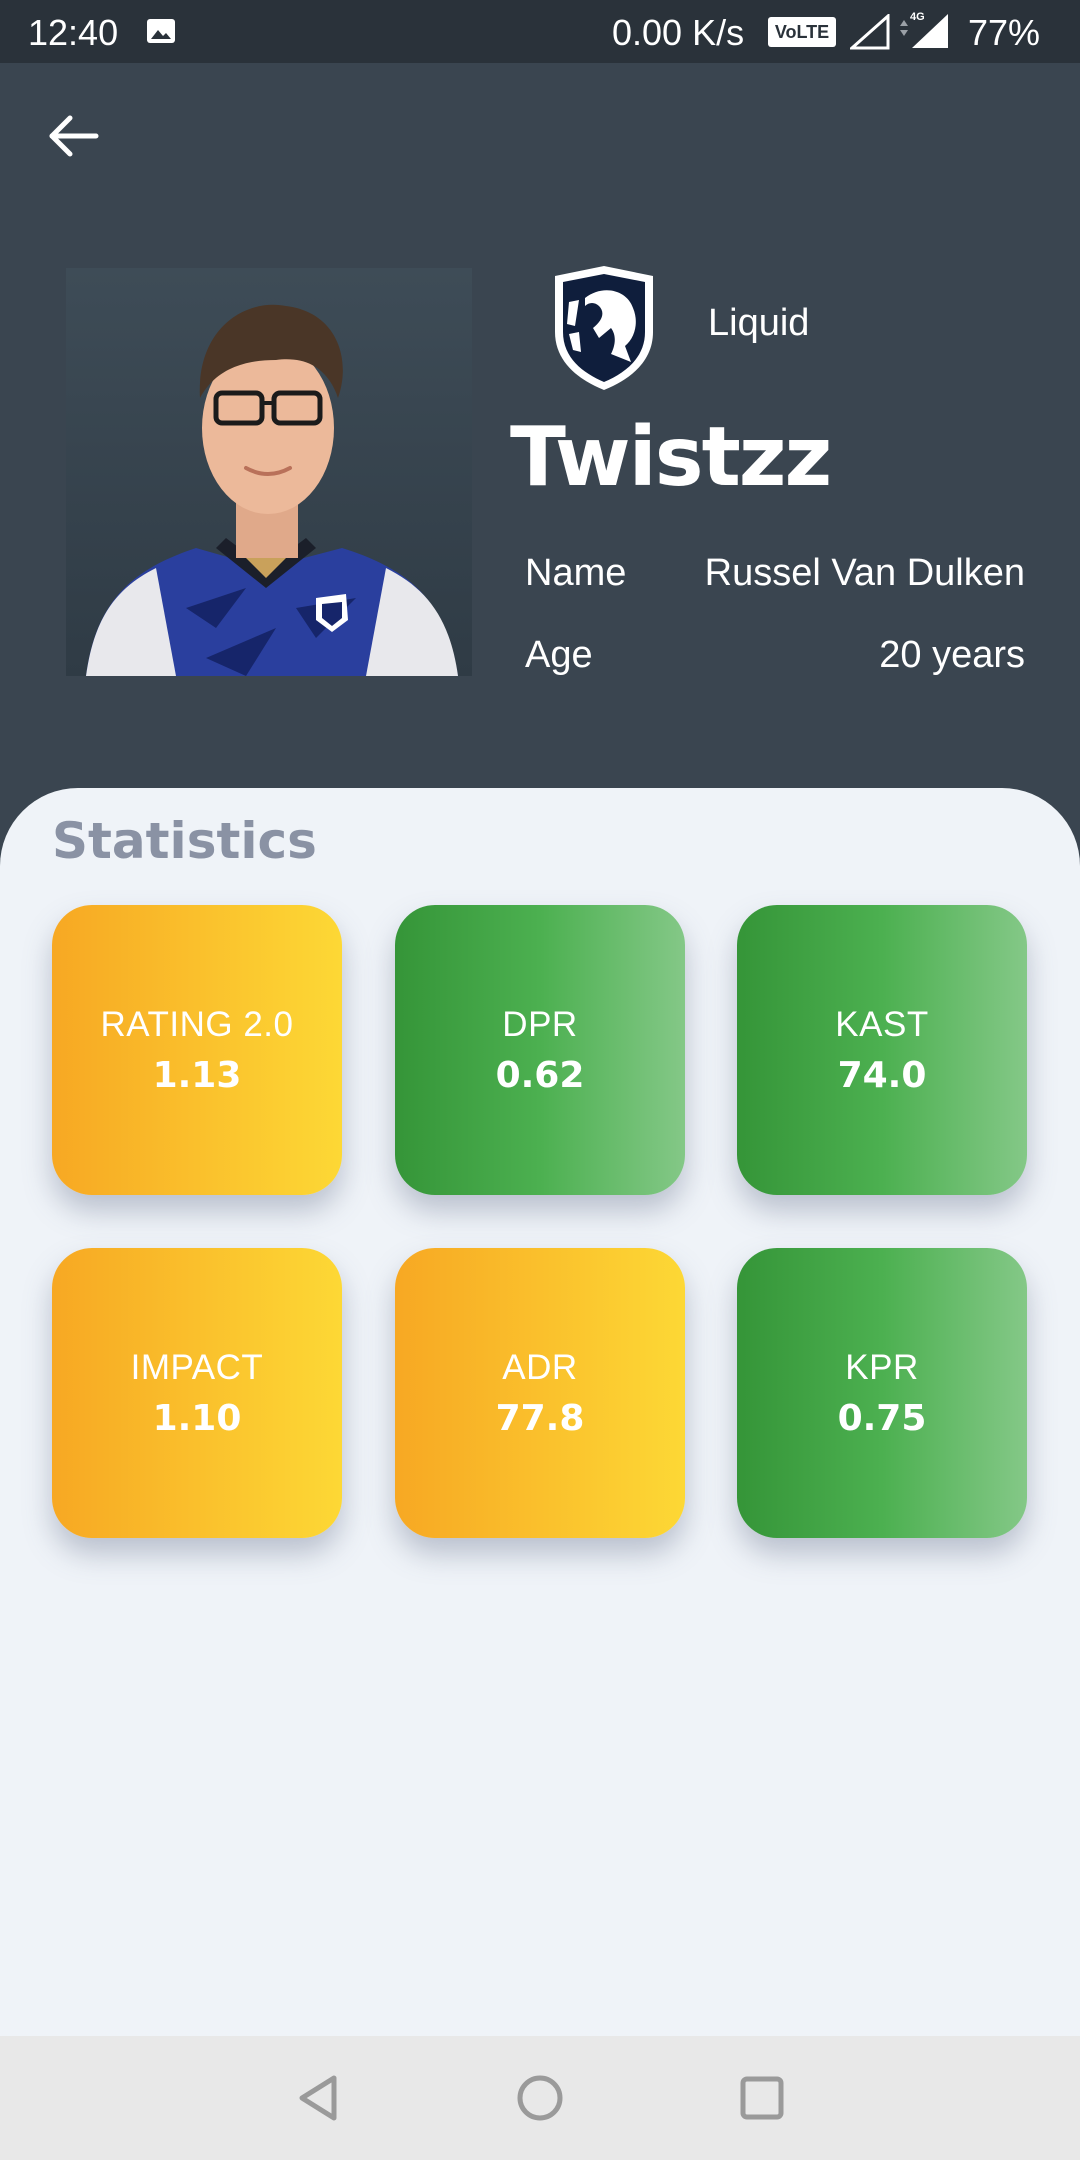 The width and height of the screenshot is (1080, 2160). I want to click on stat-value: 1.13, so click(197, 1075).